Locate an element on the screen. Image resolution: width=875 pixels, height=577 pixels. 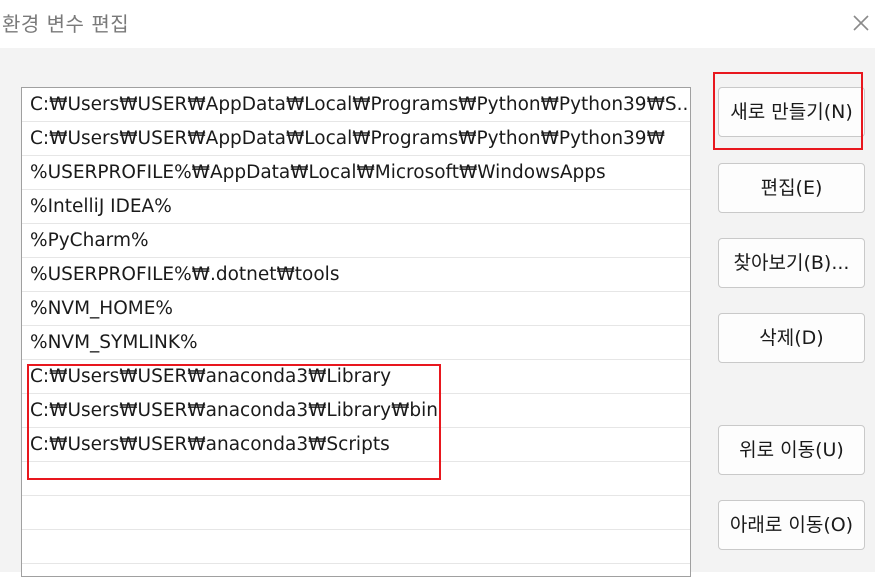
new-button: 새로 만들기(N) is located at coordinates (791, 112).